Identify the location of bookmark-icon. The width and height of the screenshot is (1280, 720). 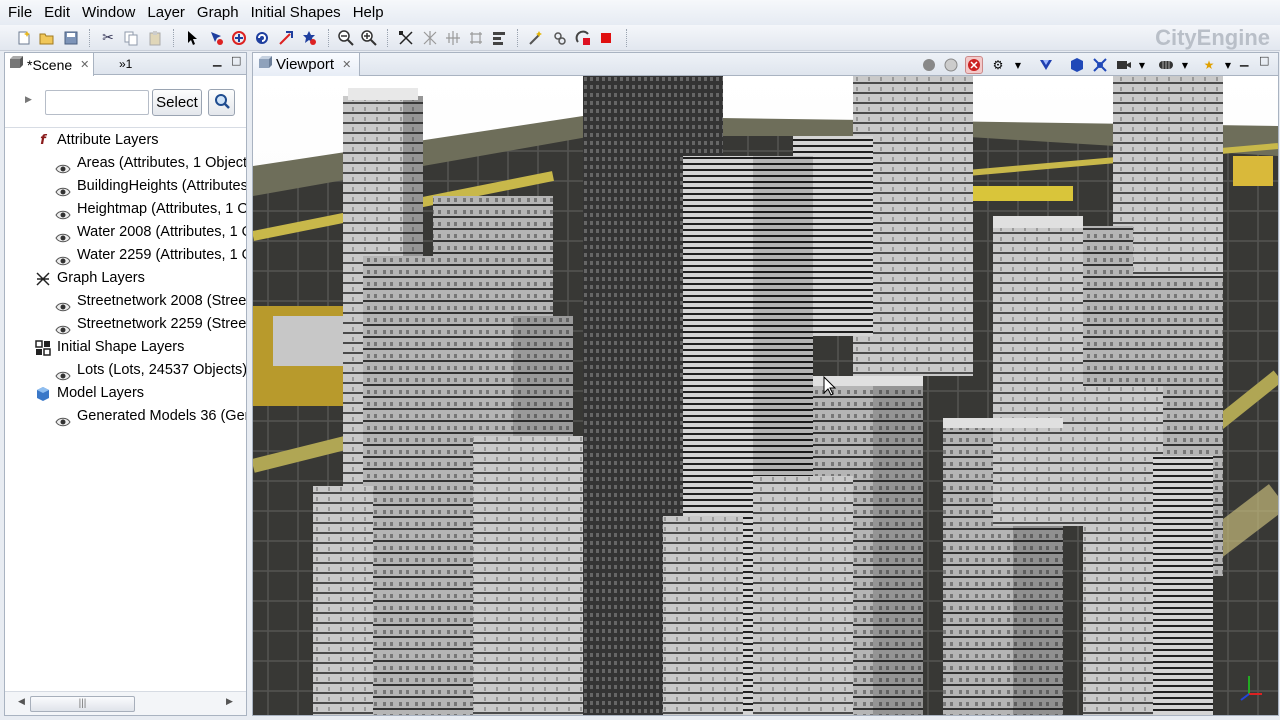
(1046, 65).